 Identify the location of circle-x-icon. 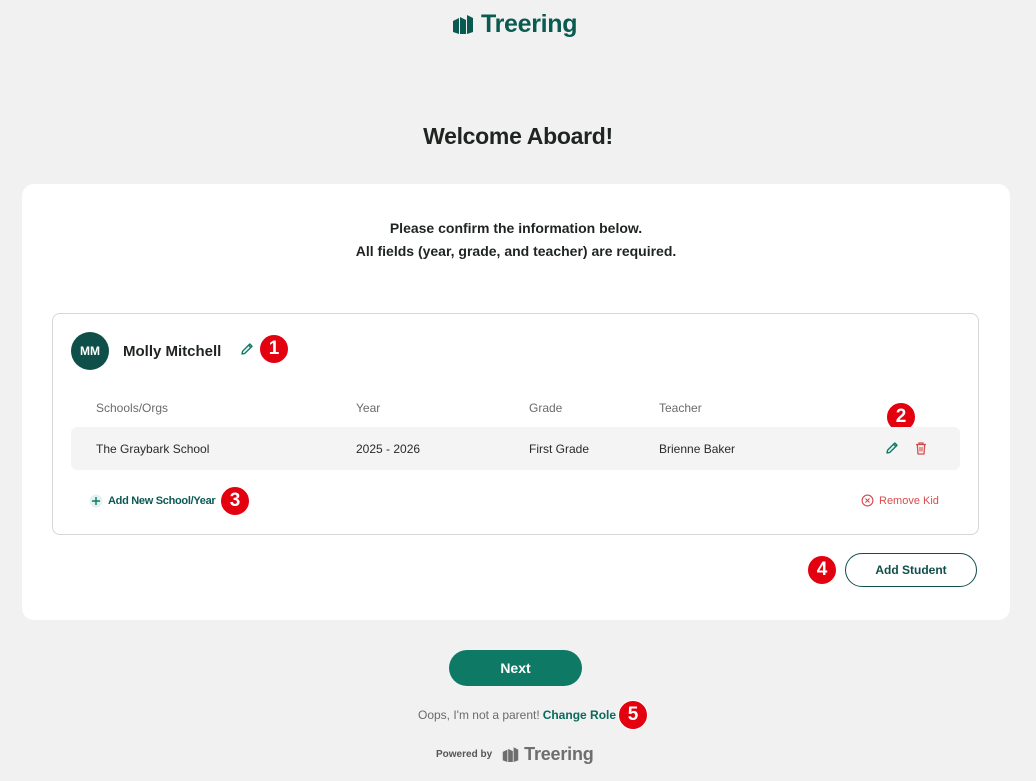
(867, 500).